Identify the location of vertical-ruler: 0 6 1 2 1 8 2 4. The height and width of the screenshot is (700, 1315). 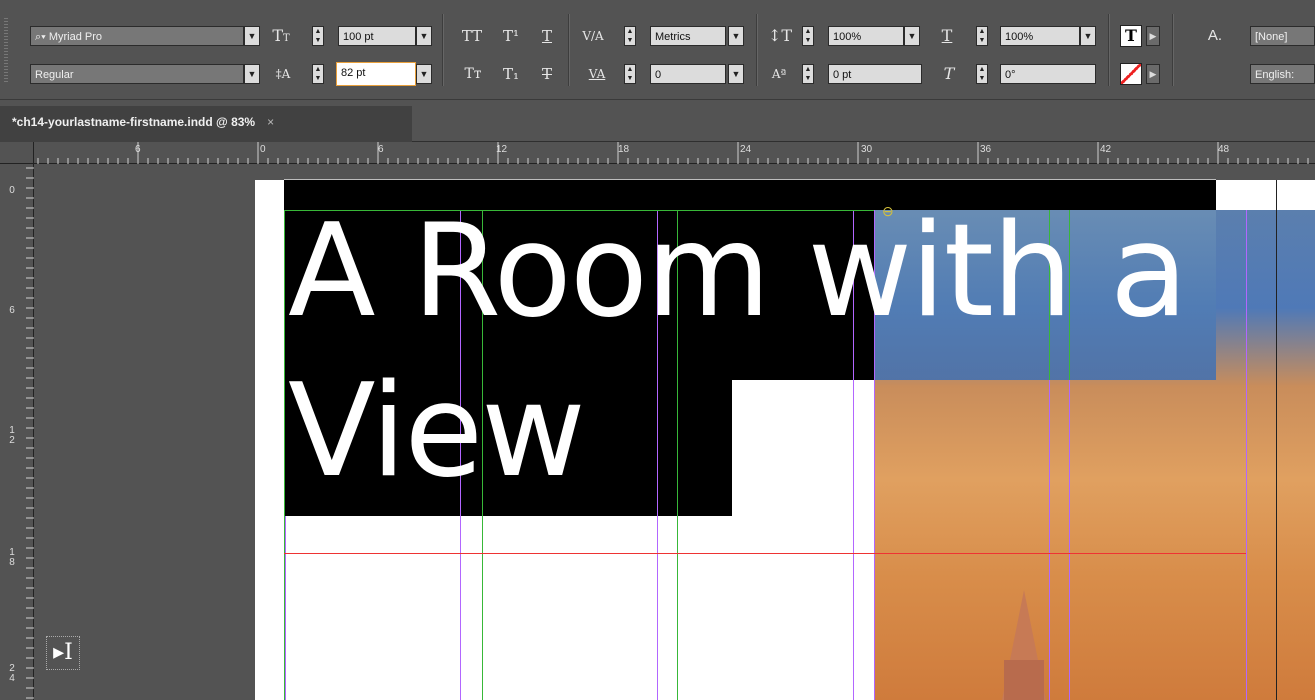
(17, 432).